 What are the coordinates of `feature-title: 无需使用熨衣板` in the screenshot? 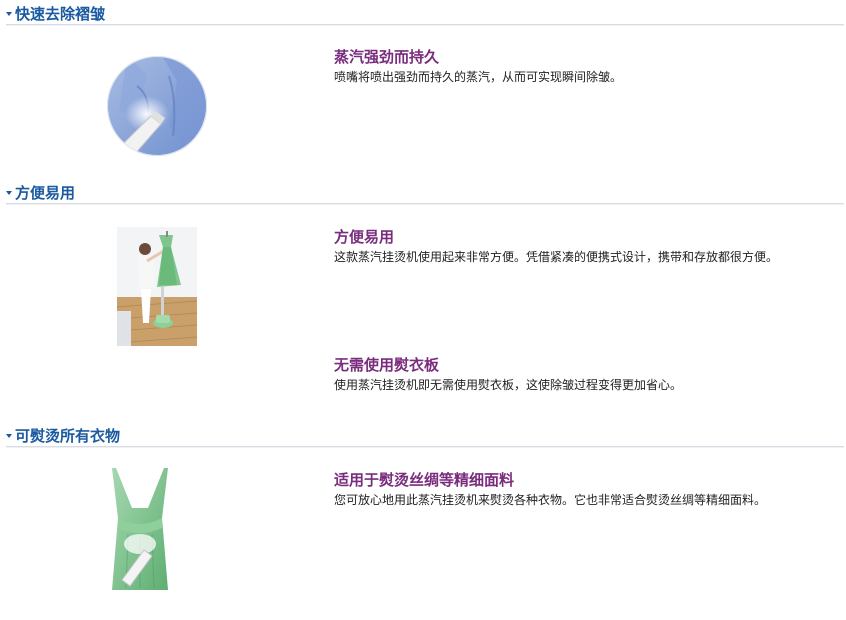 It's located at (387, 365).